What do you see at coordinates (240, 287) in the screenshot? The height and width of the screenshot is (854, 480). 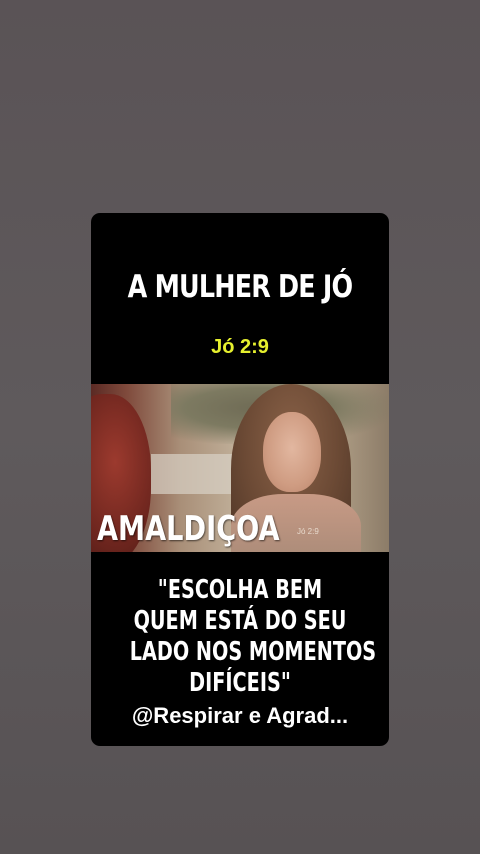 I see `post-title: A MULHER DE JÓ` at bounding box center [240, 287].